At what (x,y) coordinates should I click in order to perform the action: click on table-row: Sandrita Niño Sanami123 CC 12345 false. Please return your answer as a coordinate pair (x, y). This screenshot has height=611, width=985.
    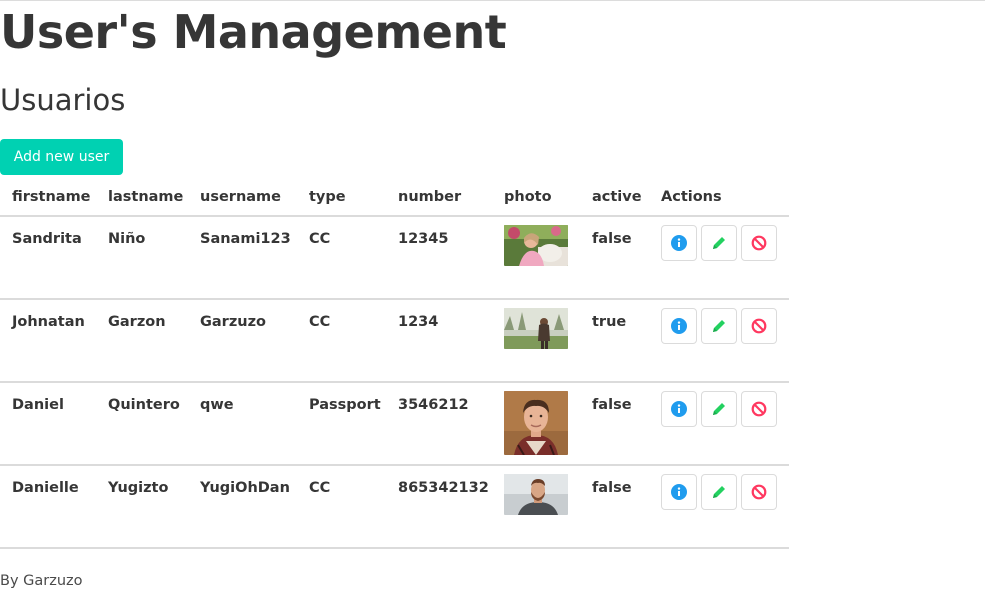
    Looking at the image, I should click on (394, 258).